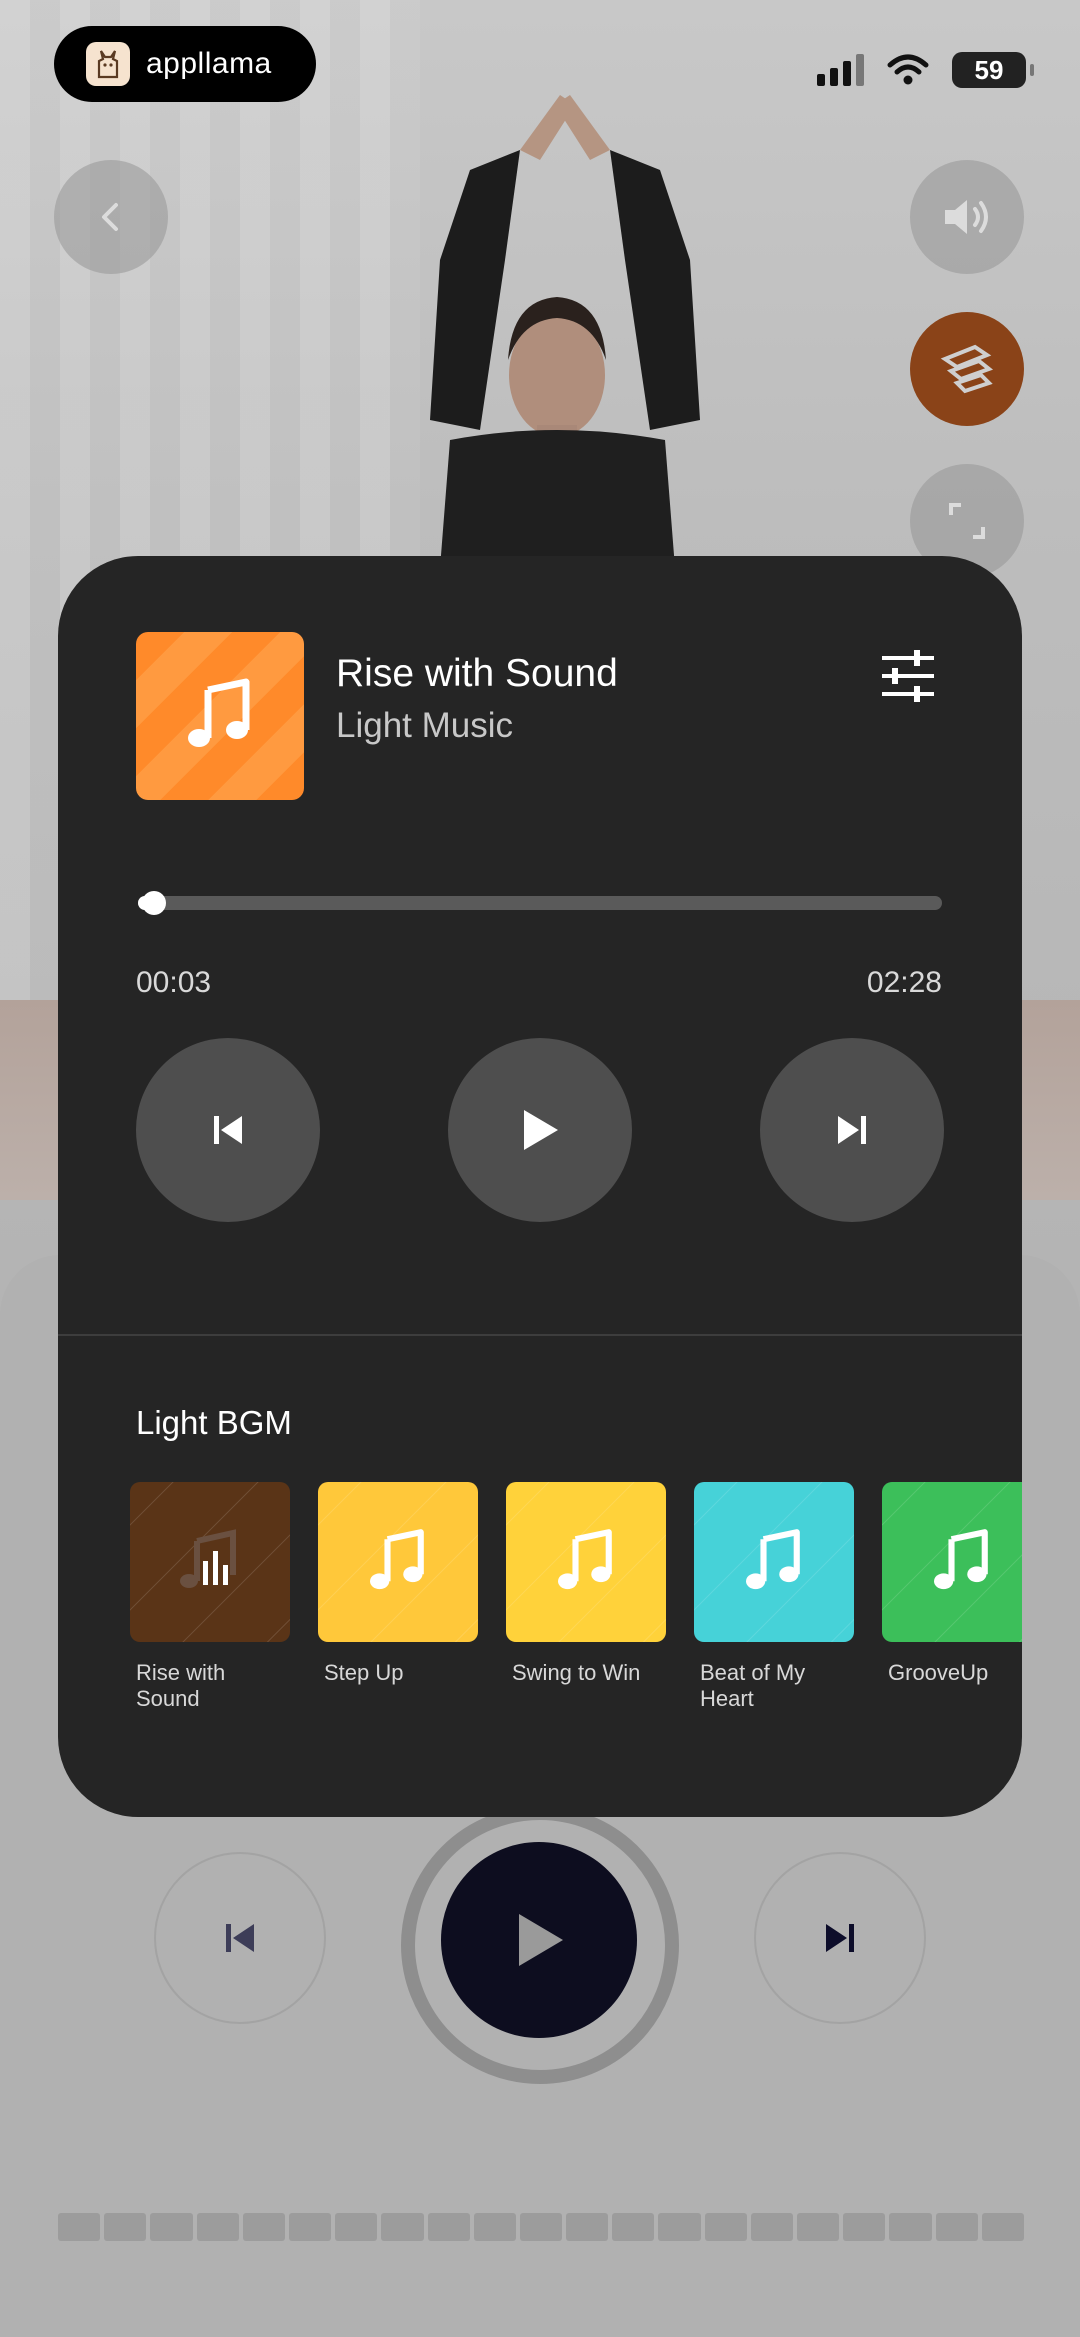 This screenshot has height=2337, width=1080. Describe the element at coordinates (540, 1335) in the screenshot. I see `panel-divider` at that location.